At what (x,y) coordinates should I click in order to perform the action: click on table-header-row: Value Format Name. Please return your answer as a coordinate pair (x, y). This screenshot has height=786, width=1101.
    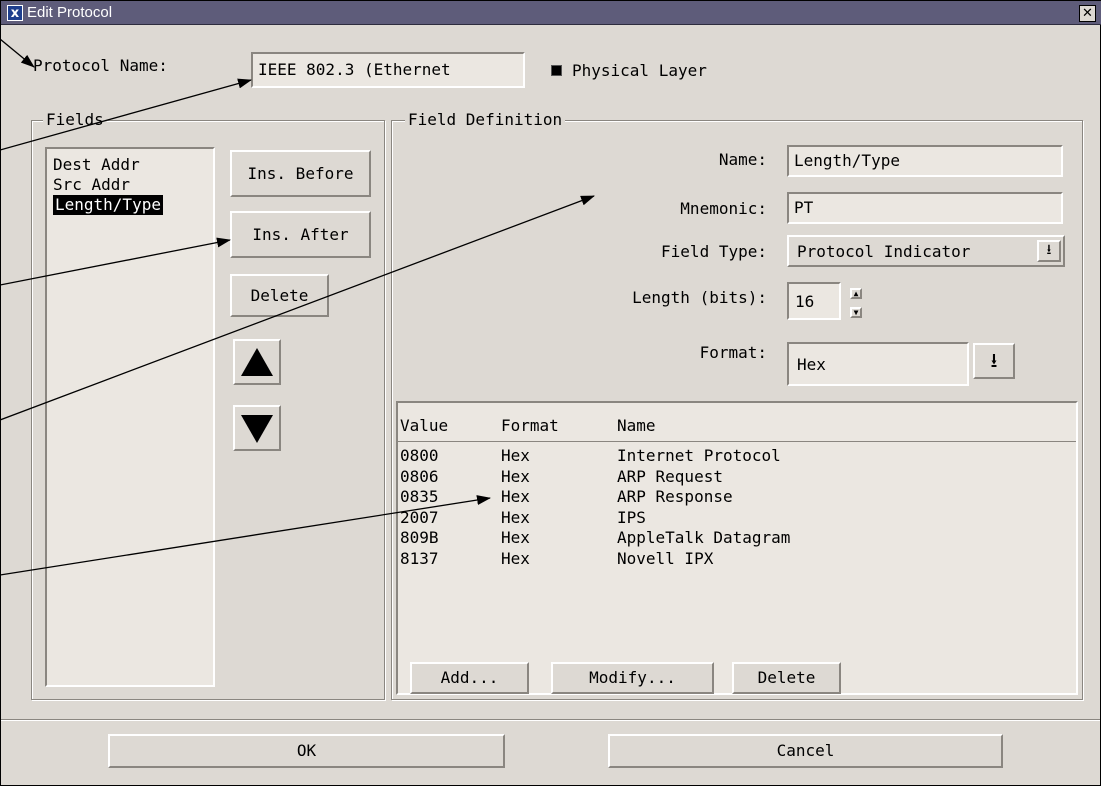
    Looking at the image, I should click on (528, 426).